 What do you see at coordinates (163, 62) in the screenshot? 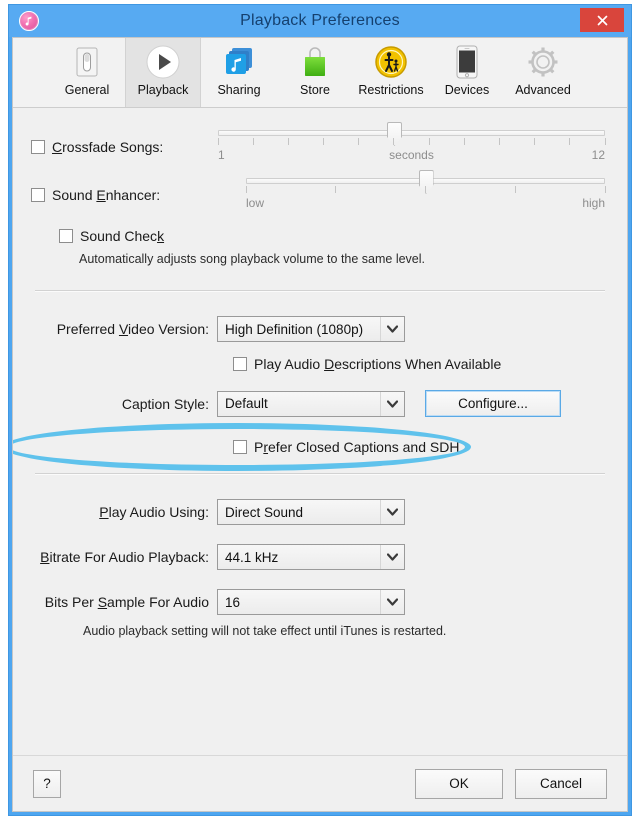
I see `play-circle-icon` at bounding box center [163, 62].